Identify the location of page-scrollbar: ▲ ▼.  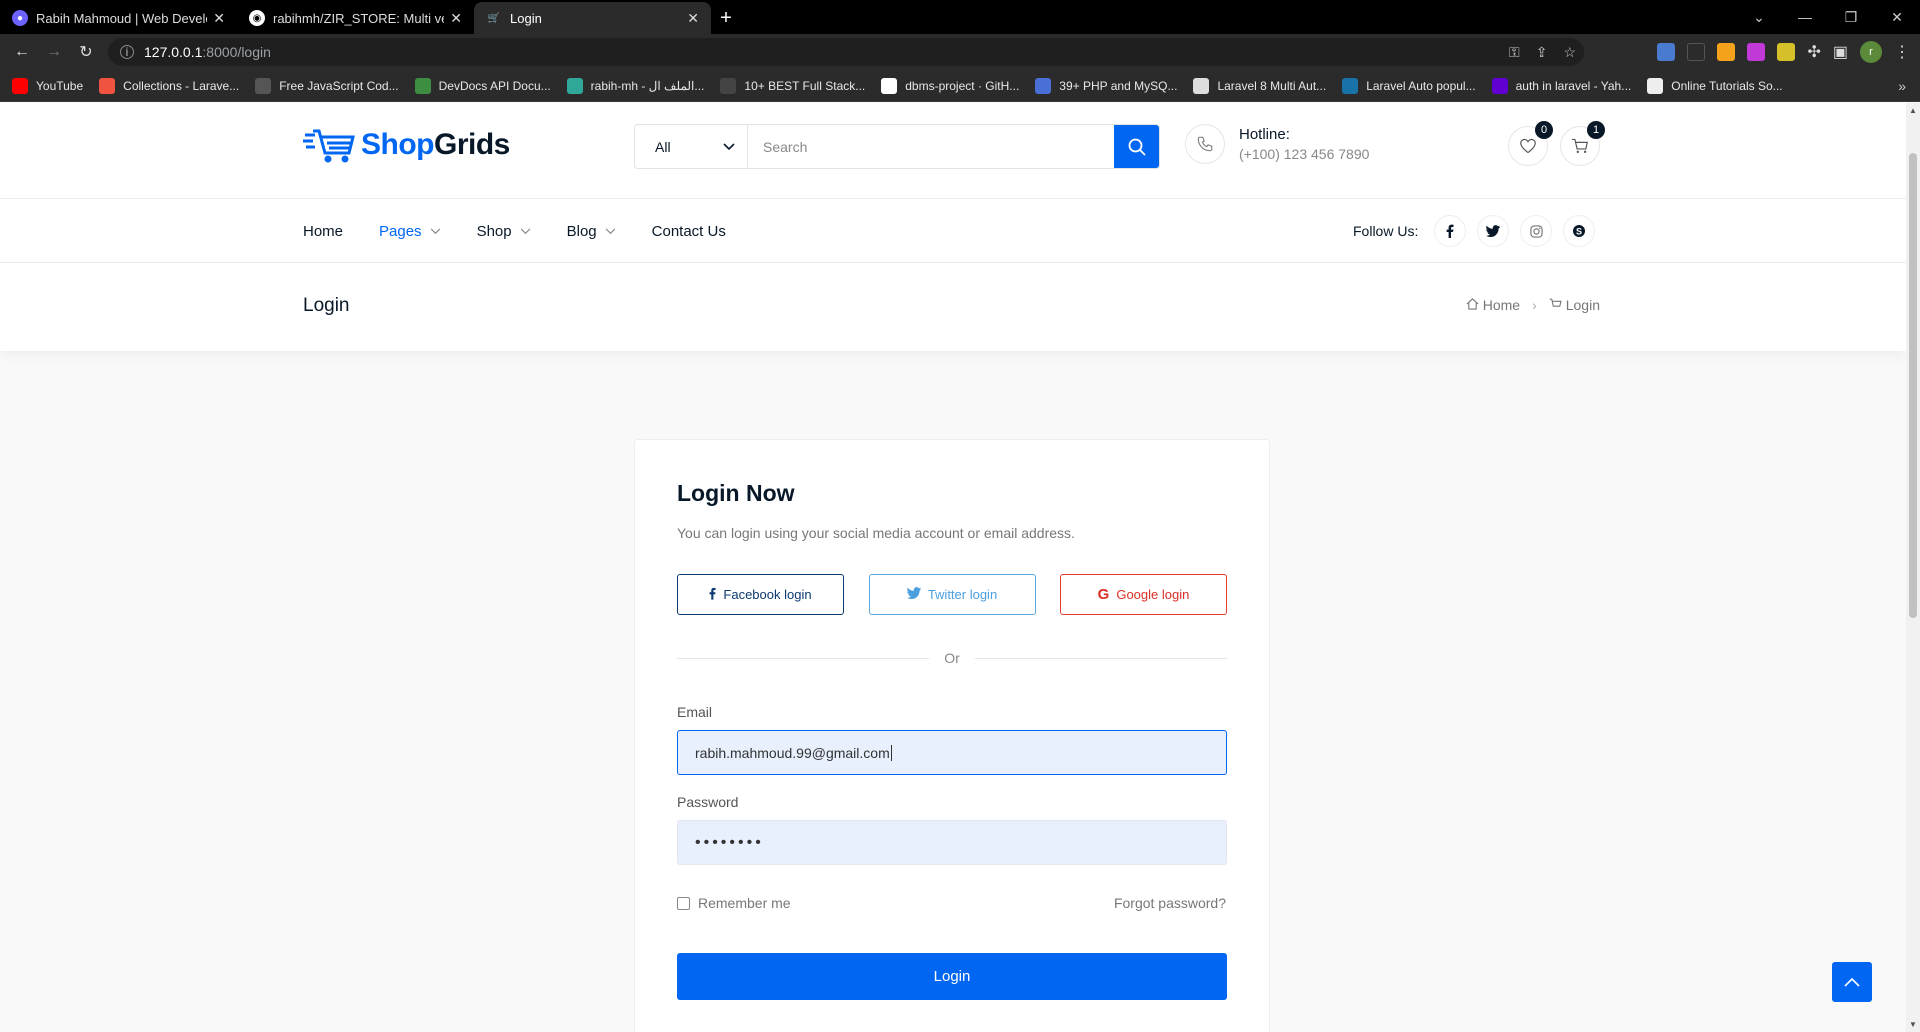
(1913, 567).